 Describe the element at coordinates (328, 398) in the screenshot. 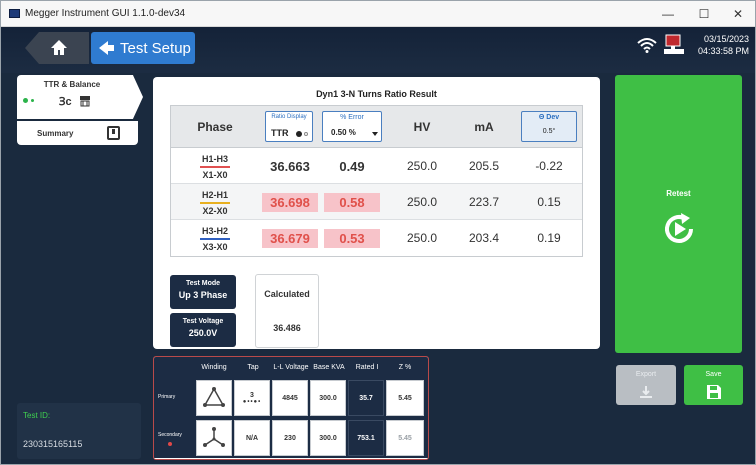

I see `primary-kva-cell: 300.0` at that location.